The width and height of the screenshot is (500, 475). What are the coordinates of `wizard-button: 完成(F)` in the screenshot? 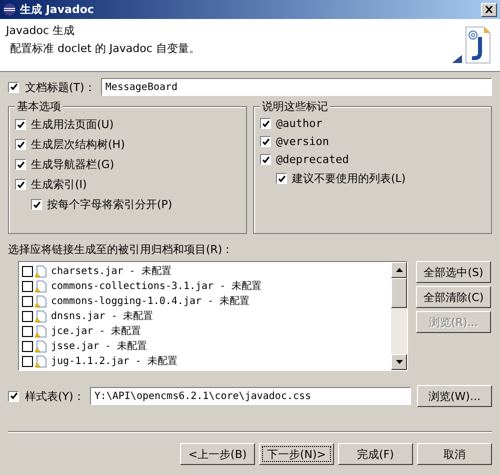 It's located at (375, 454).